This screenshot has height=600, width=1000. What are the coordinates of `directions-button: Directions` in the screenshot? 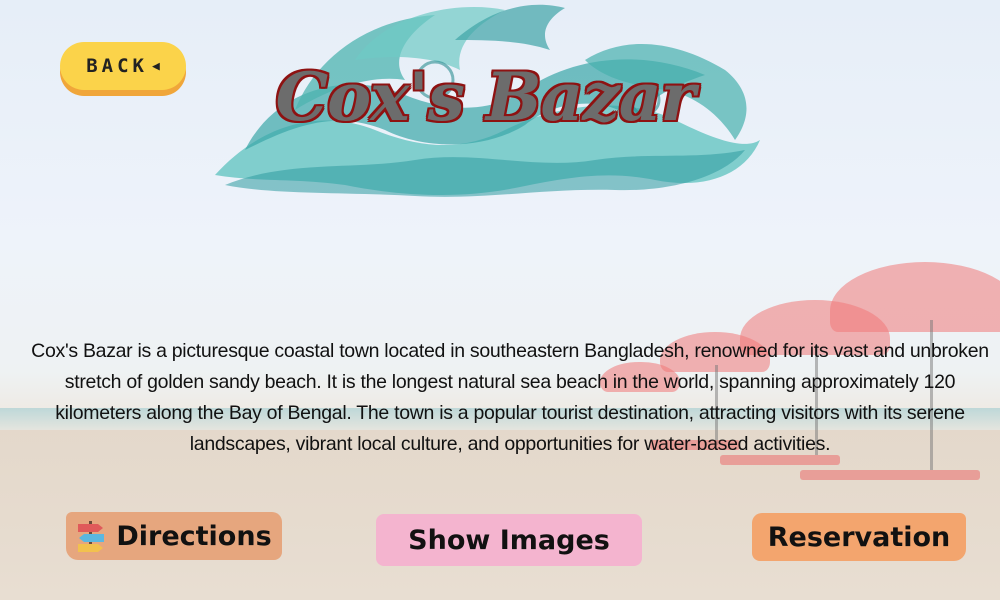 It's located at (174, 536).